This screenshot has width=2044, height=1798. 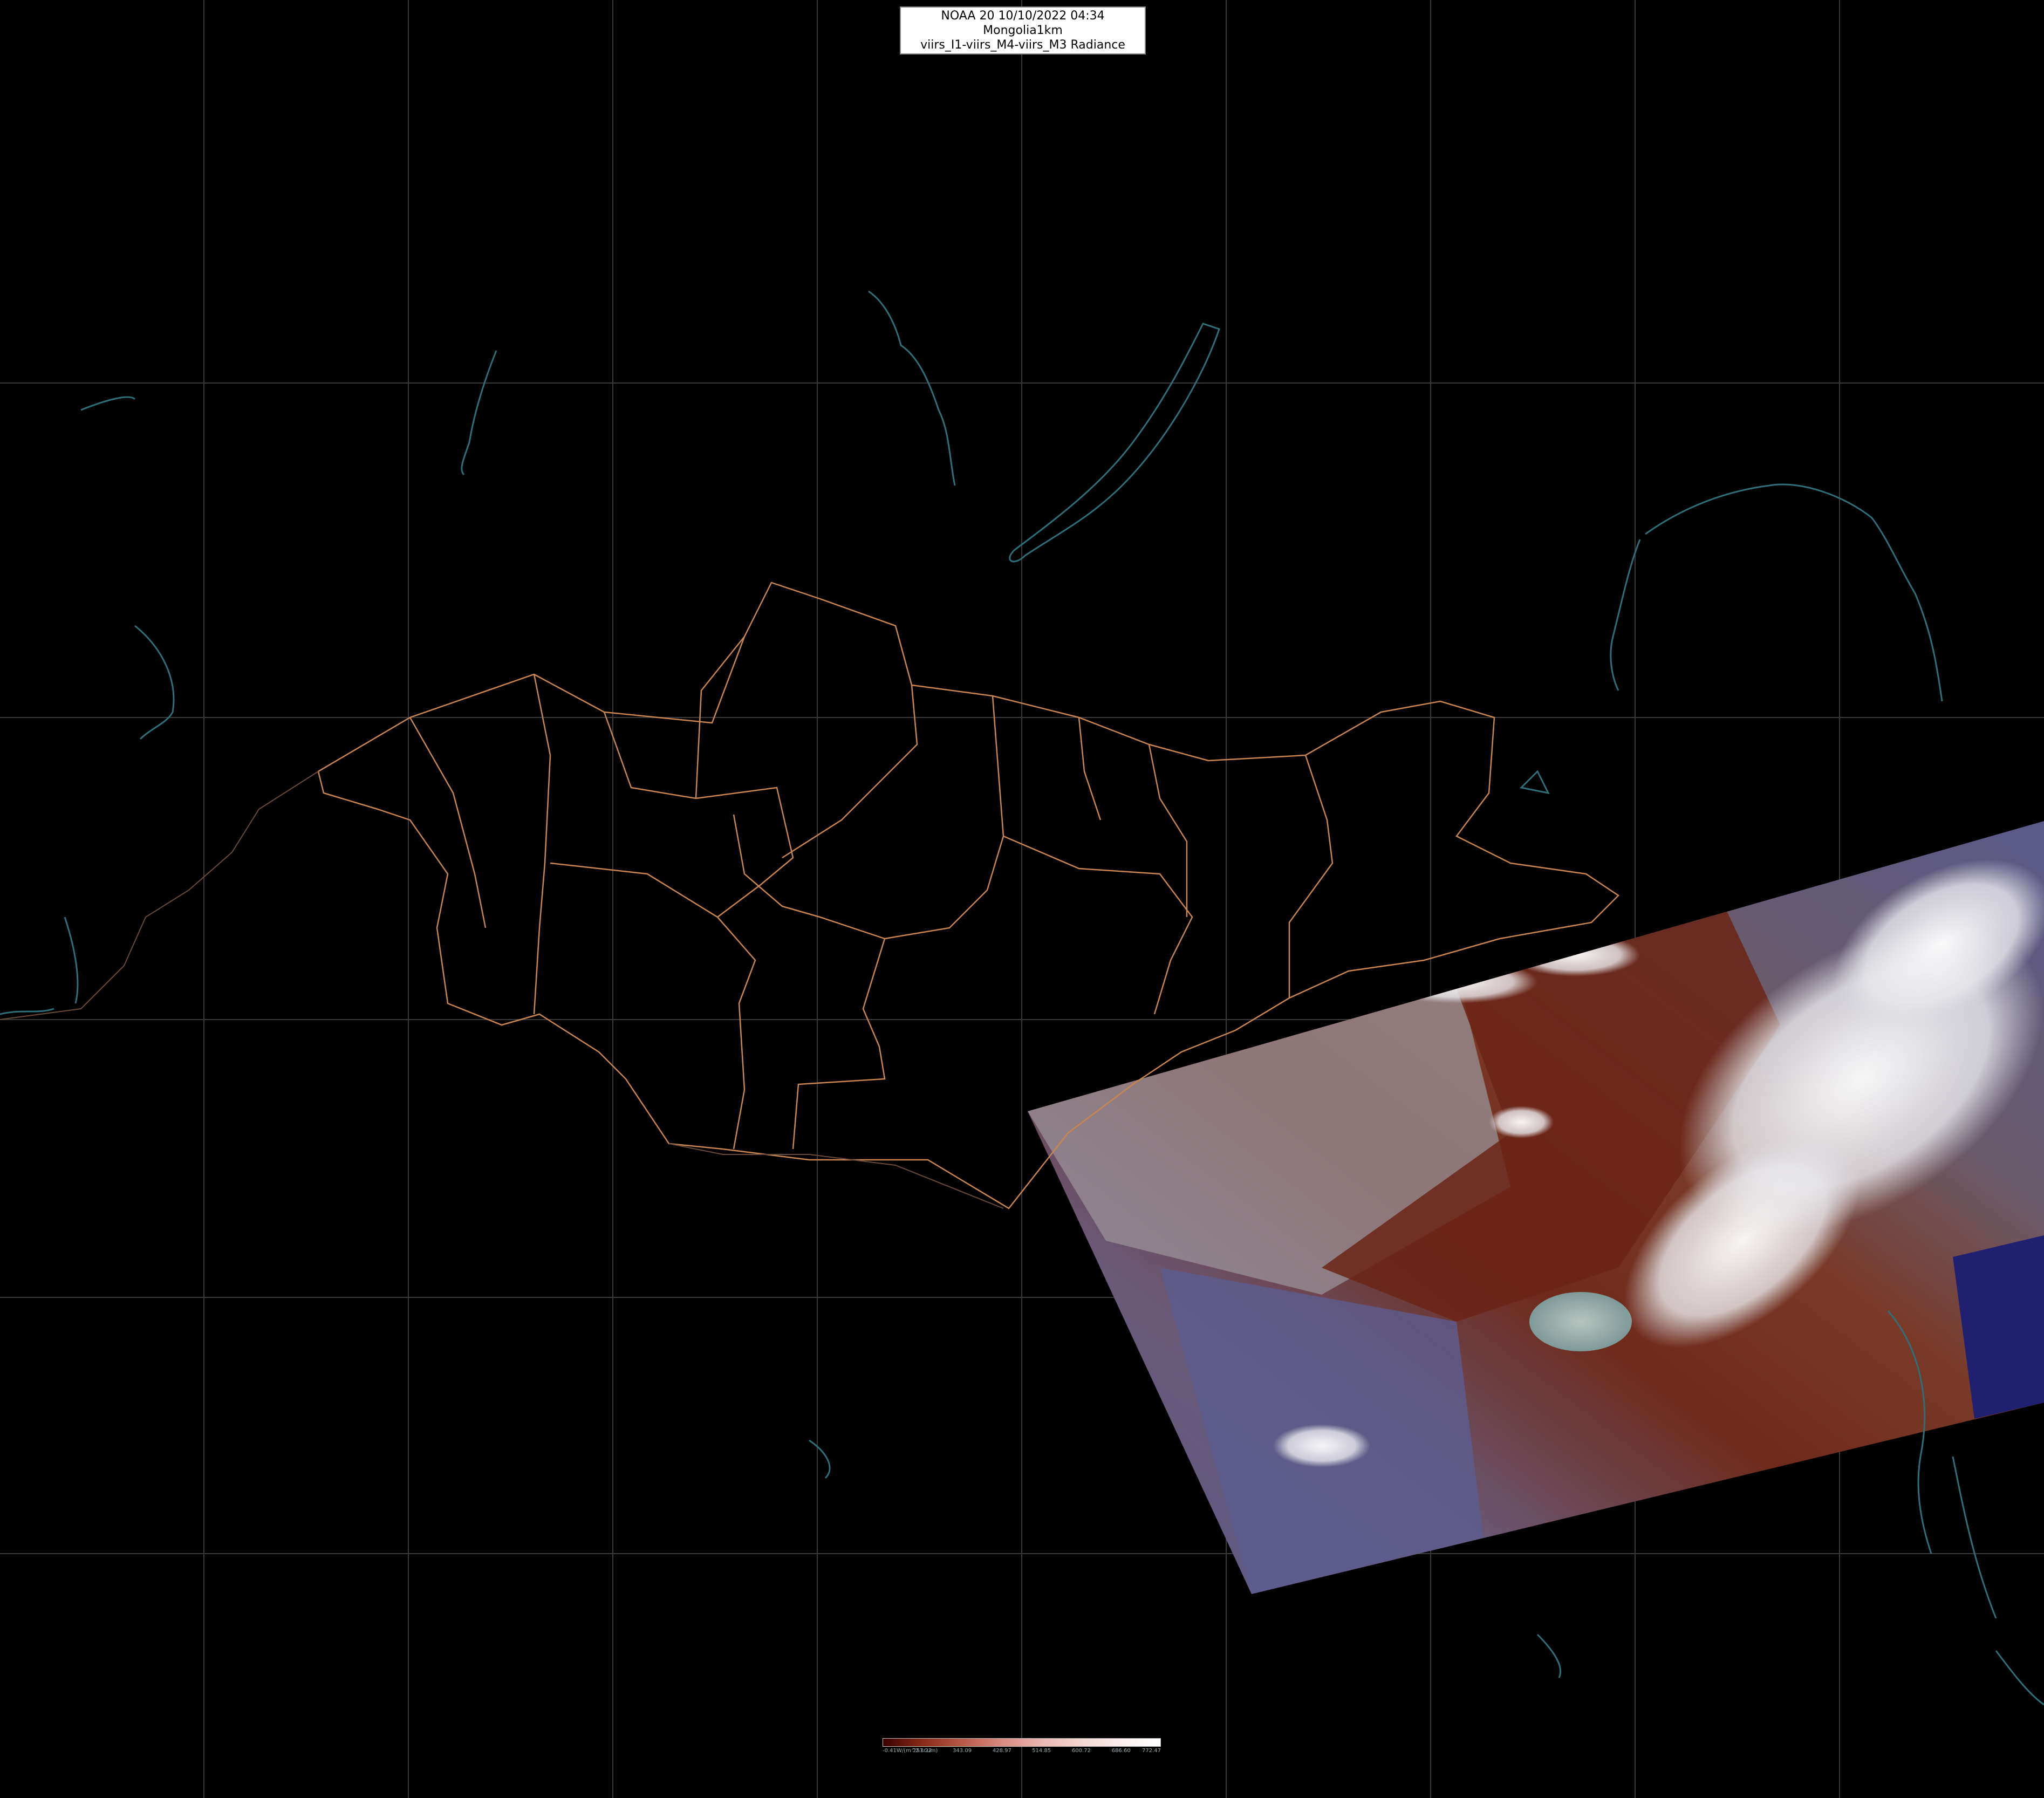 I want to click on colorbar-label: 257.22, so click(x=922, y=1751).